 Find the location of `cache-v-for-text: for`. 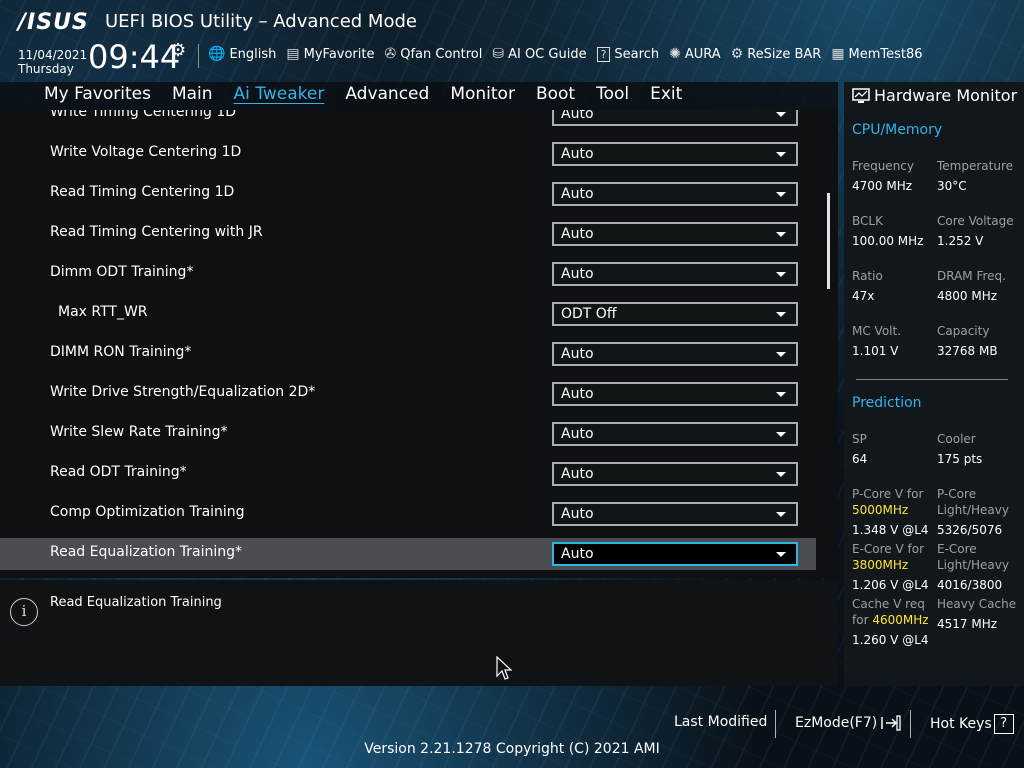

cache-v-for-text: for is located at coordinates (860, 620).